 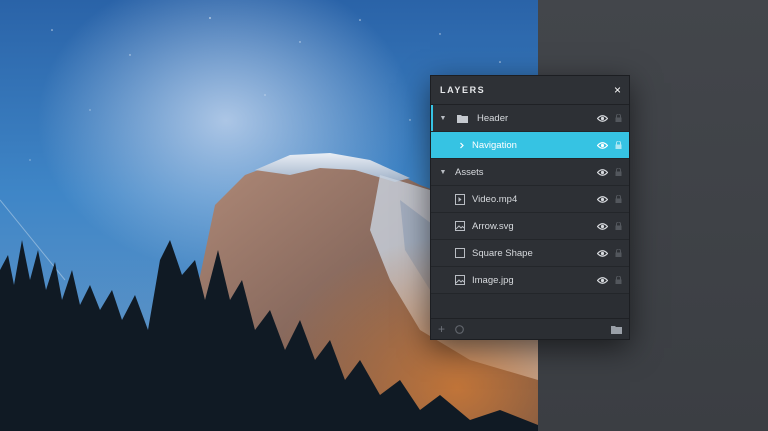 What do you see at coordinates (493, 118) in the screenshot?
I see `layer-label: Header` at bounding box center [493, 118].